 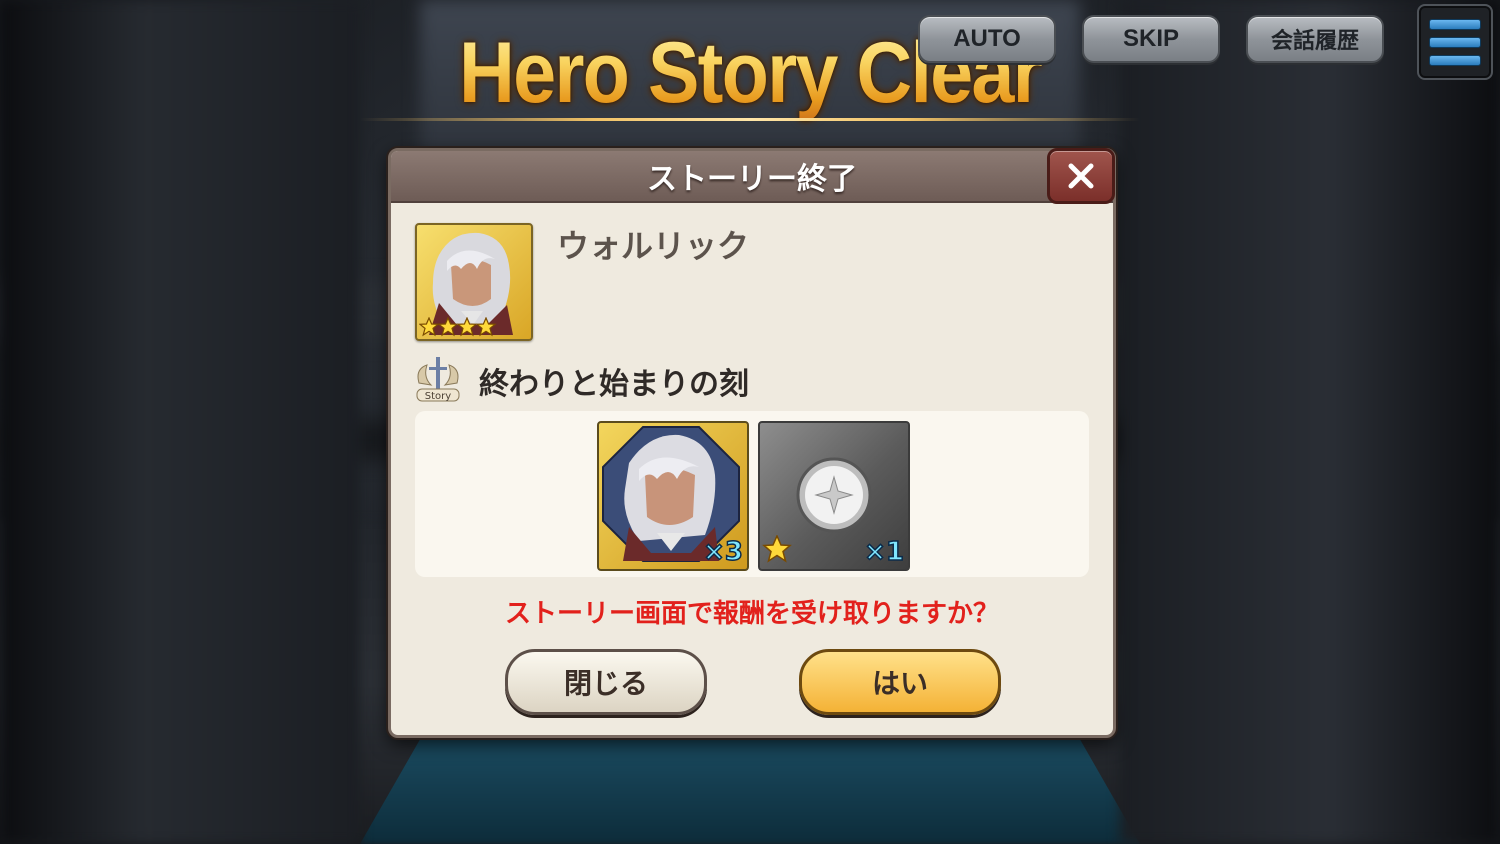 I want to click on close-icon, so click(x=1081, y=176).